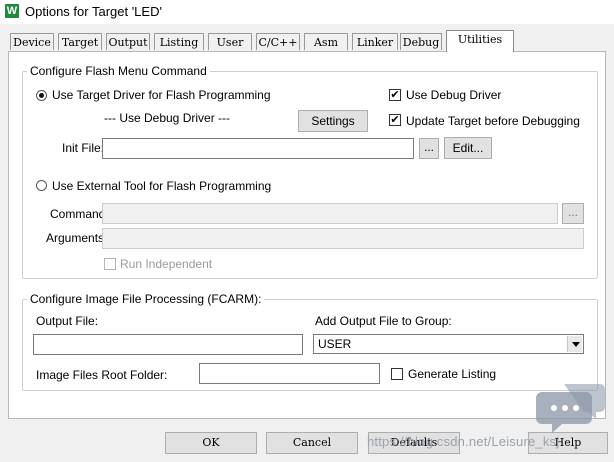  Describe the element at coordinates (463, 441) in the screenshot. I see `watermark-text: https://blog.csdn.net/Leisure_ksj` at that location.